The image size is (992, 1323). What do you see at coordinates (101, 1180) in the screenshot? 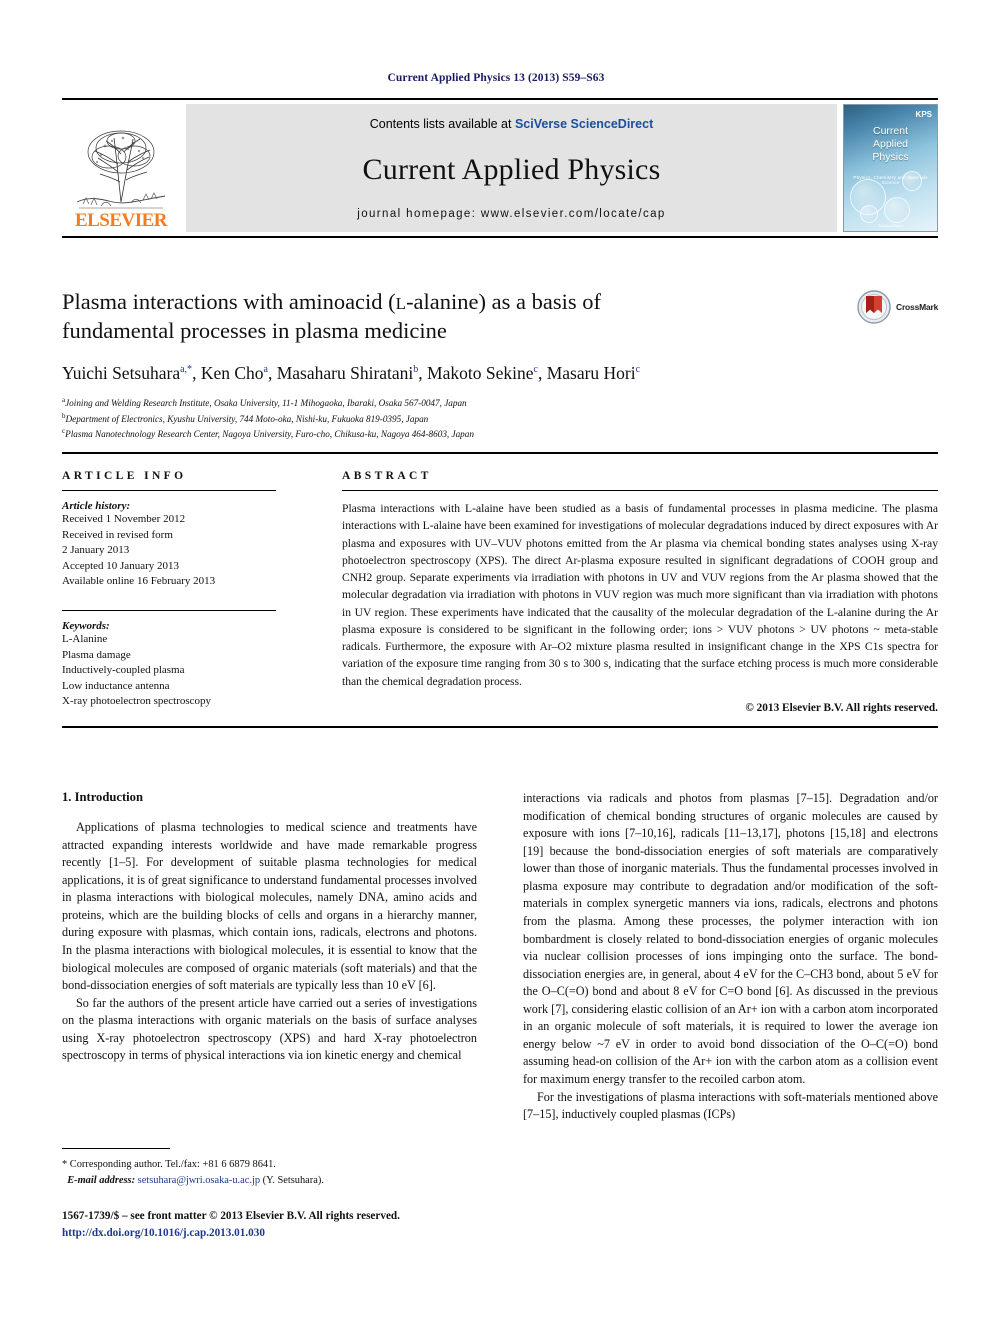
I see `email-address-label: E-mail address:` at bounding box center [101, 1180].